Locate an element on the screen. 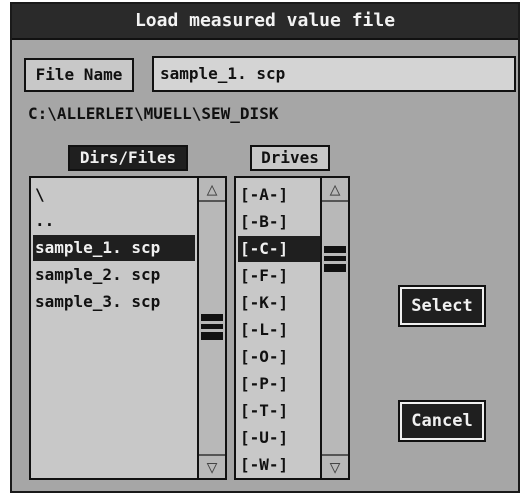  cancel-button: Cancel is located at coordinates (442, 421).